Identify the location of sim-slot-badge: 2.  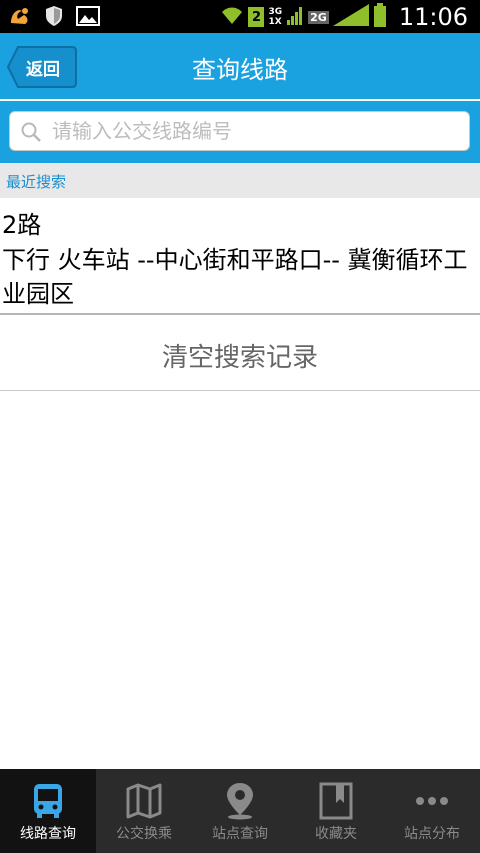
(256, 17).